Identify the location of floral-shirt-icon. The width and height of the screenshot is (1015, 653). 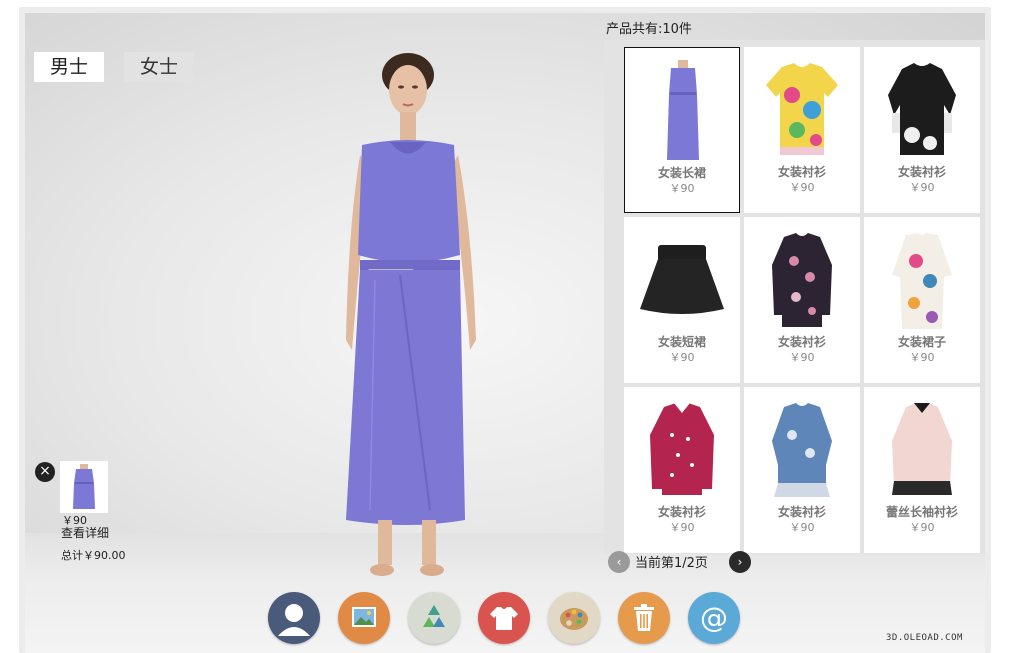
(802, 110).